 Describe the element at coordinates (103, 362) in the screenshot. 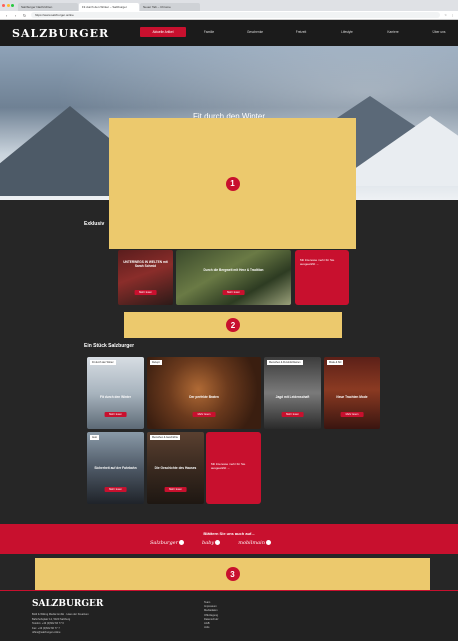

I see `category-tag: Fit durch den Winter` at that location.